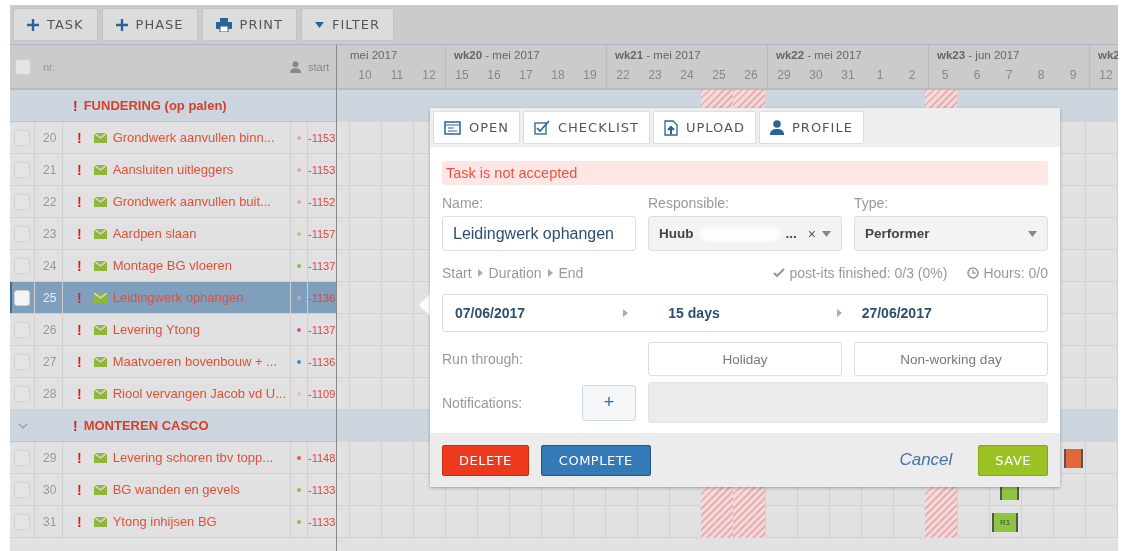  Describe the element at coordinates (689, 203) in the screenshot. I see `field-label: Responsible:` at that location.